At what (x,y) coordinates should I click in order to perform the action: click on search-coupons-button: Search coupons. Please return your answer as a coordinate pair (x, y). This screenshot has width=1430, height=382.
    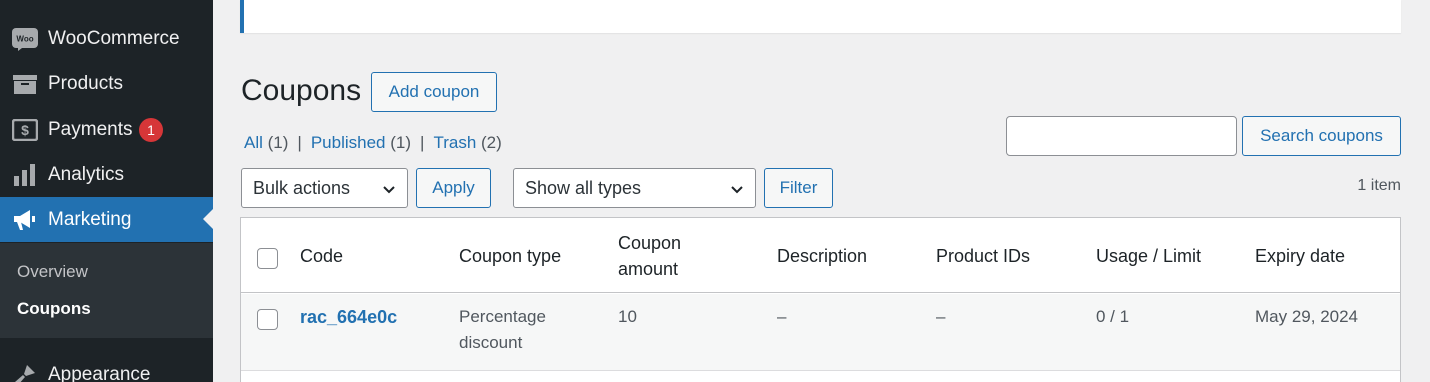
    Looking at the image, I should click on (1321, 136).